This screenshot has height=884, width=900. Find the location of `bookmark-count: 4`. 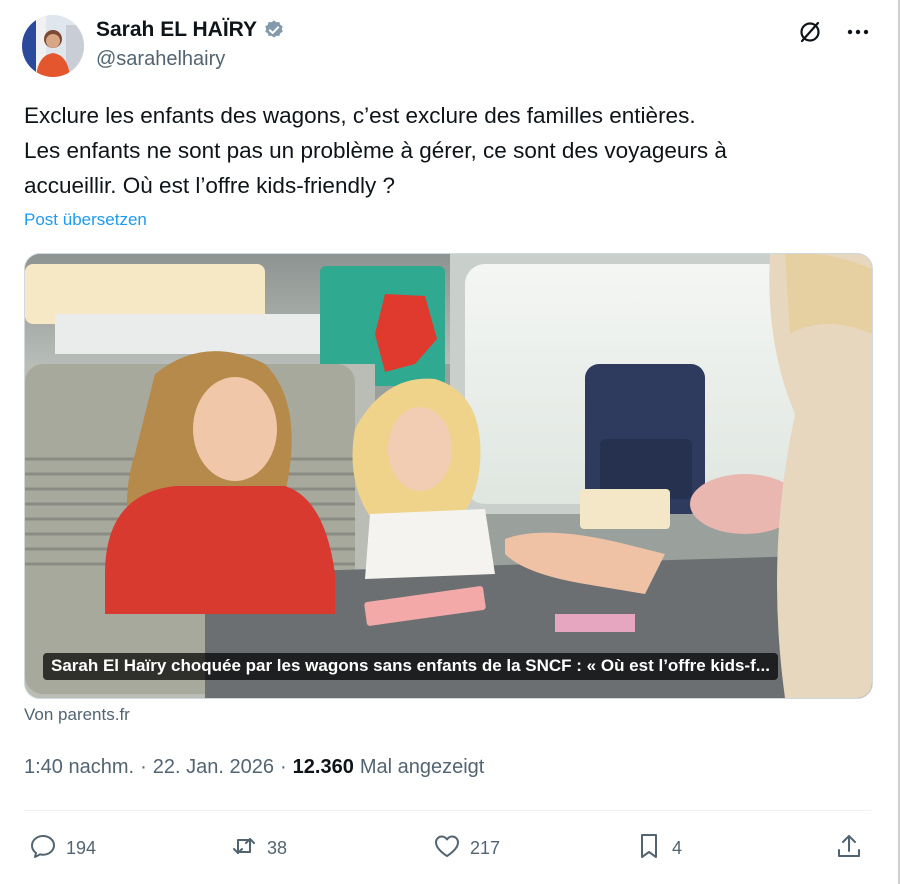

bookmark-count: 4 is located at coordinates (677, 847).